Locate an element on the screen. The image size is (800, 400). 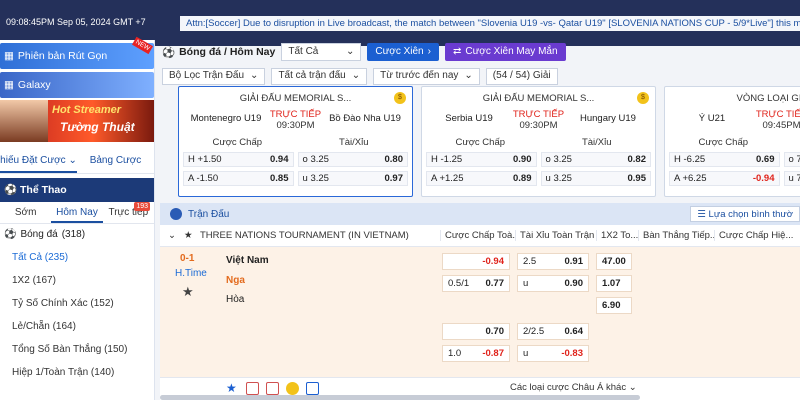
sport-item-soccer: ⚽ Bóng đá (318) is located at coordinates (77, 235).